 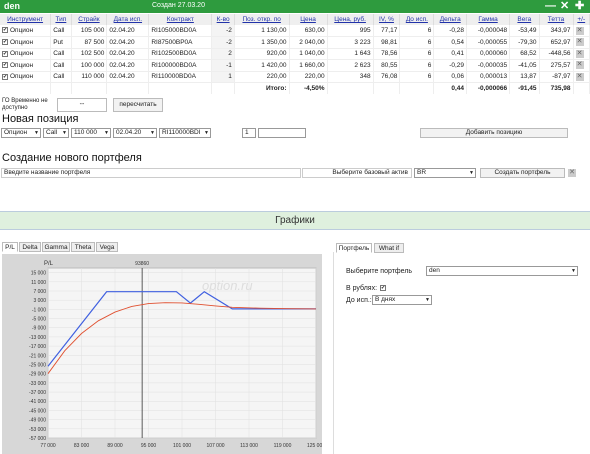 What do you see at coordinates (262, 42) in the screenshot?
I see `table-cell: 1 350,00` at bounding box center [262, 42].